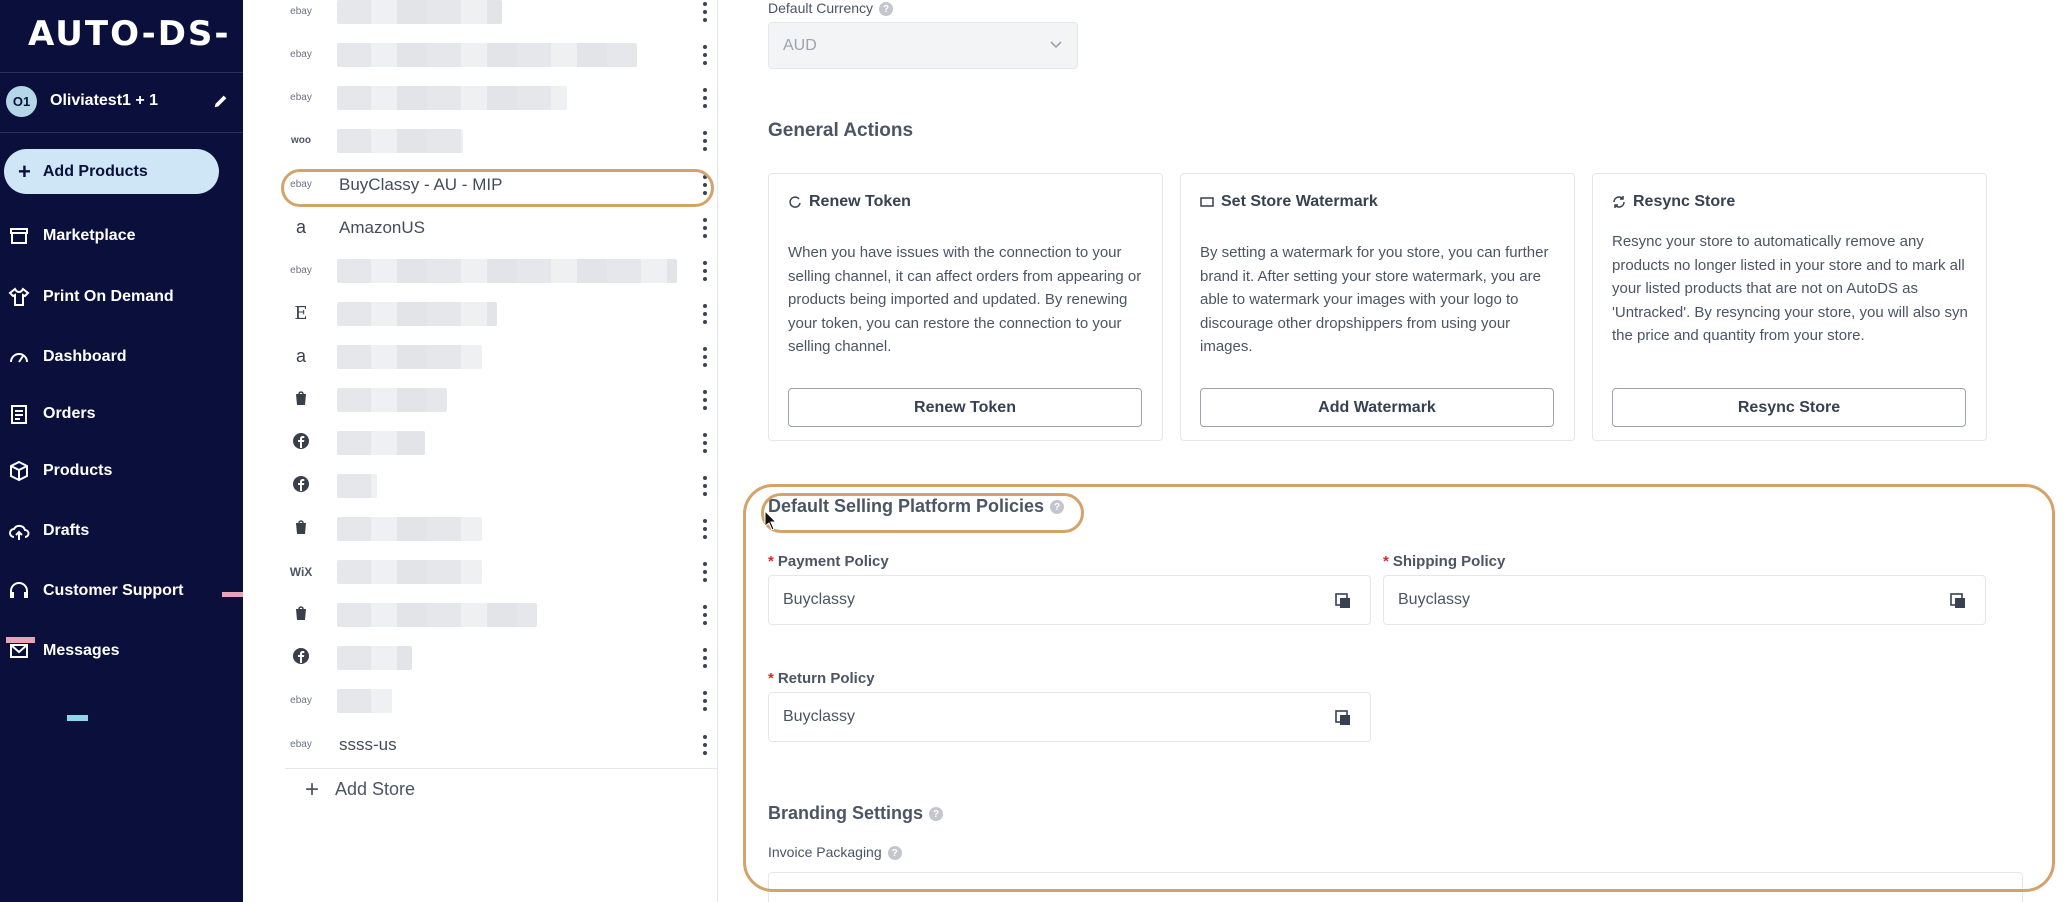 The width and height of the screenshot is (2064, 902). Describe the element at coordinates (923, 45) in the screenshot. I see `default-currency-select: AUD` at that location.